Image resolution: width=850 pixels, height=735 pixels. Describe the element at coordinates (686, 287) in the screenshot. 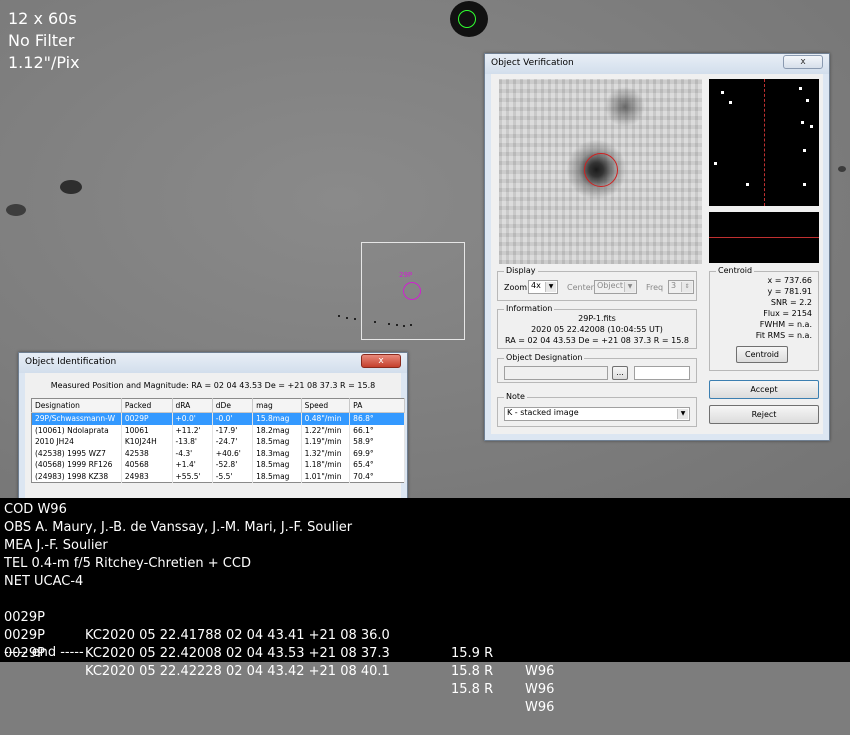

I see `spin-arrows-icon: ⇕` at that location.